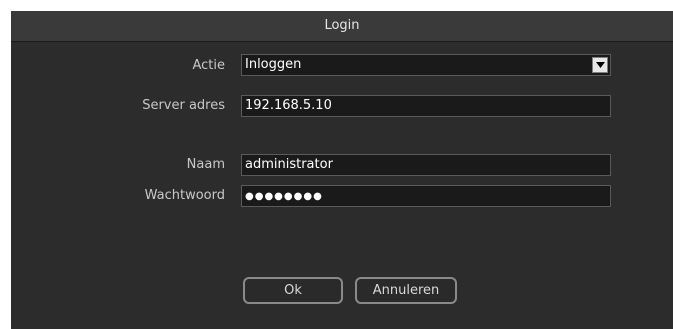 The height and width of the screenshot is (329, 673). Describe the element at coordinates (342, 26) in the screenshot. I see `dialog-title: Login` at that location.